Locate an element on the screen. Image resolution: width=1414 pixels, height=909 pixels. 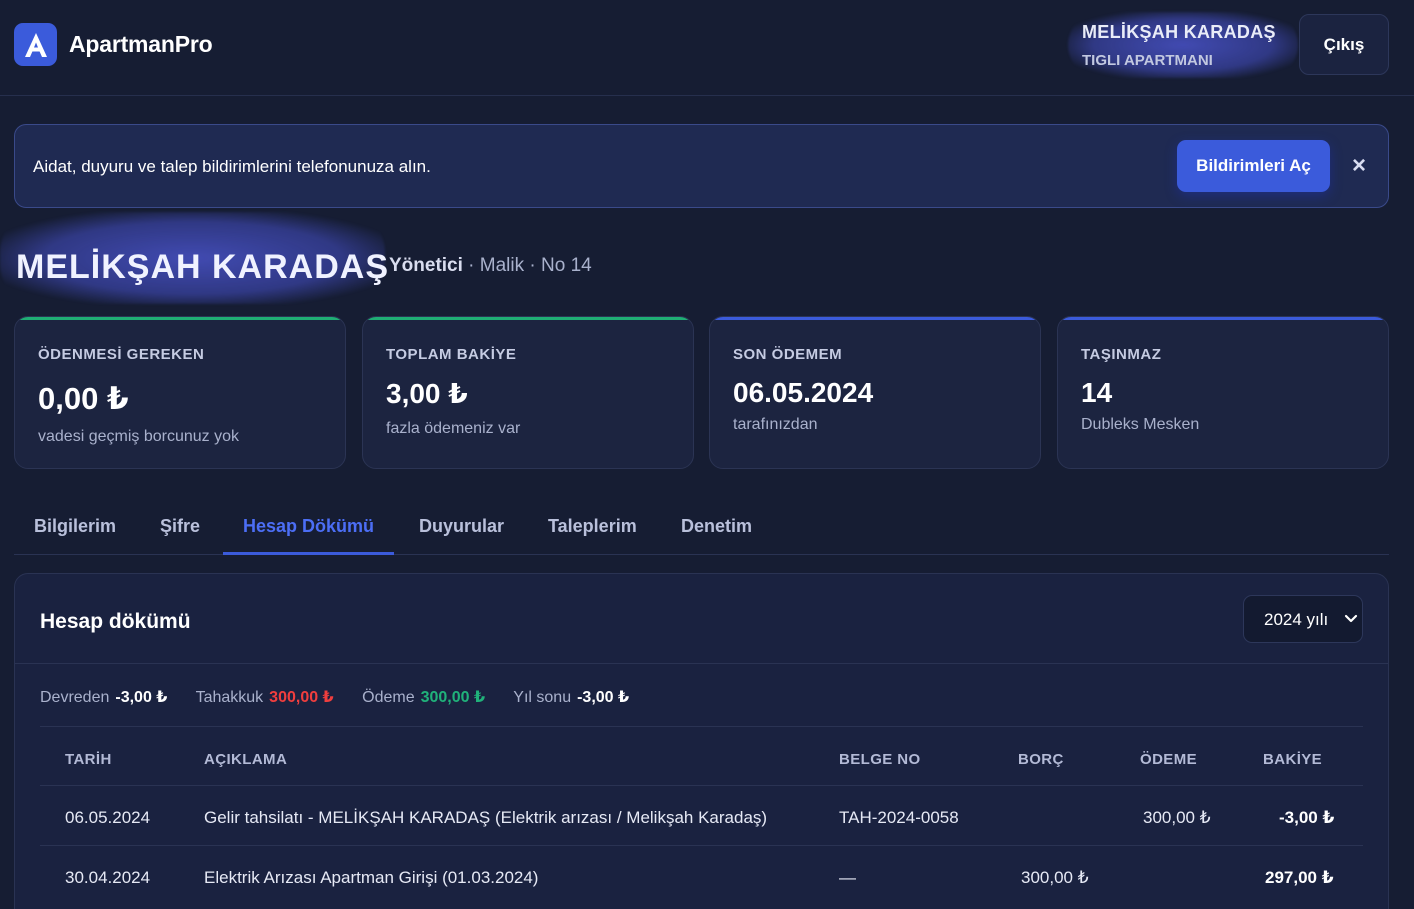
panel-title: Hesap dökümü is located at coordinates (115, 621).